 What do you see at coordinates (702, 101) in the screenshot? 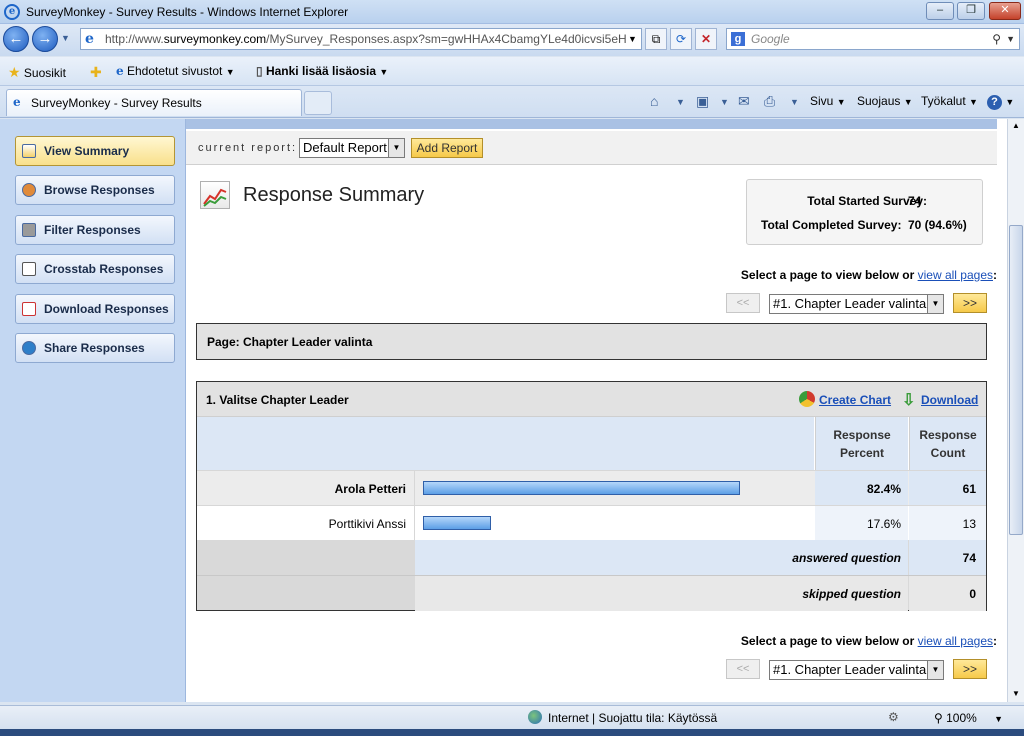
I see `feeds-icon: ▣` at bounding box center [702, 101].